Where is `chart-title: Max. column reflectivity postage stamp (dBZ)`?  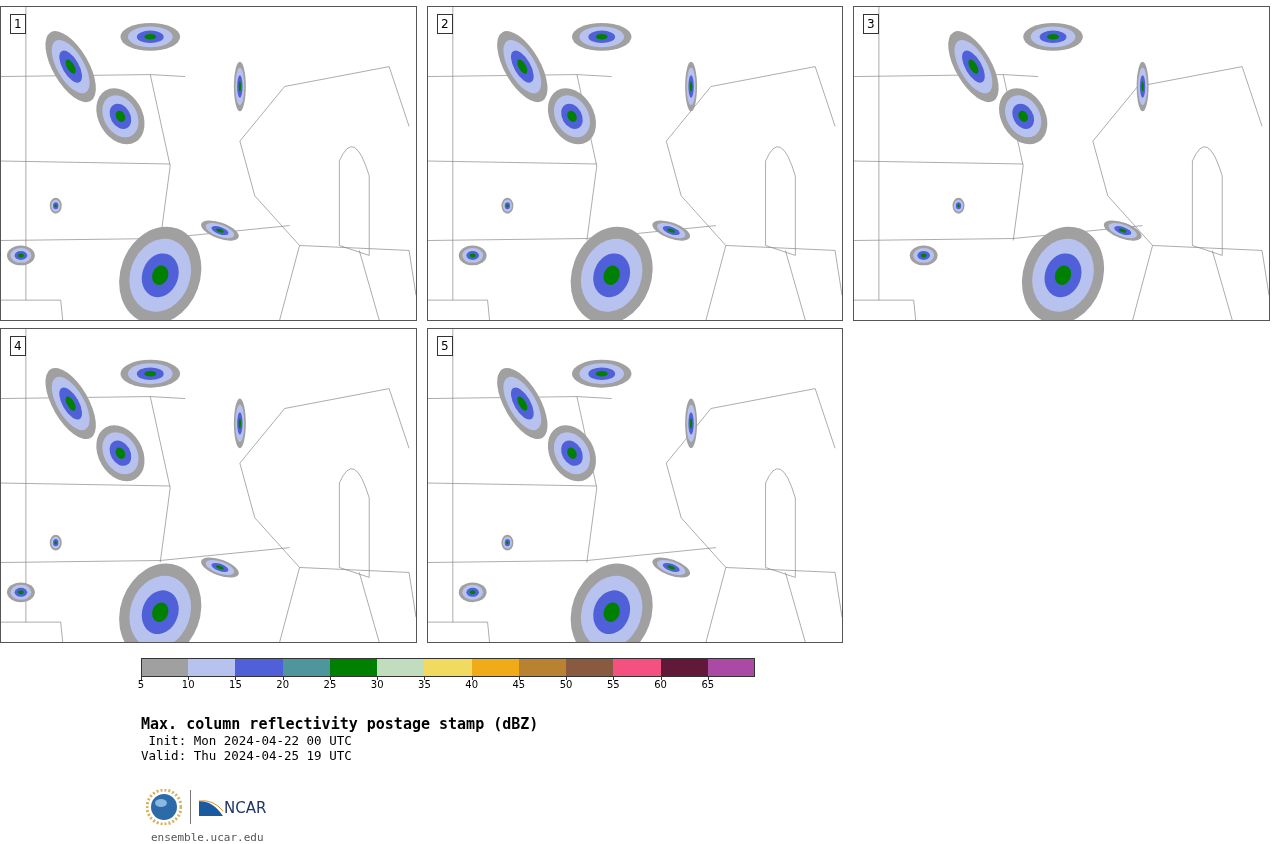
chart-title: Max. column reflectivity postage stamp (dBZ) is located at coordinates (340, 724).